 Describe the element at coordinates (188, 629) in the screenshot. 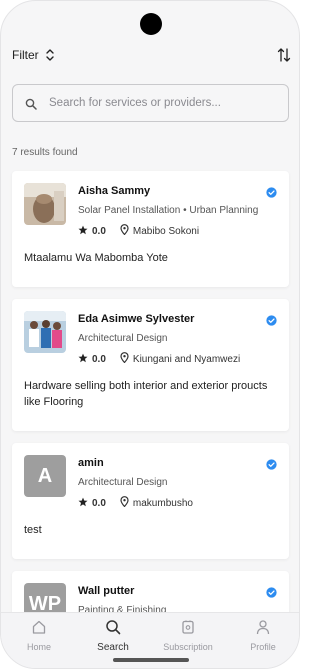

I see `subscription-icon` at that location.